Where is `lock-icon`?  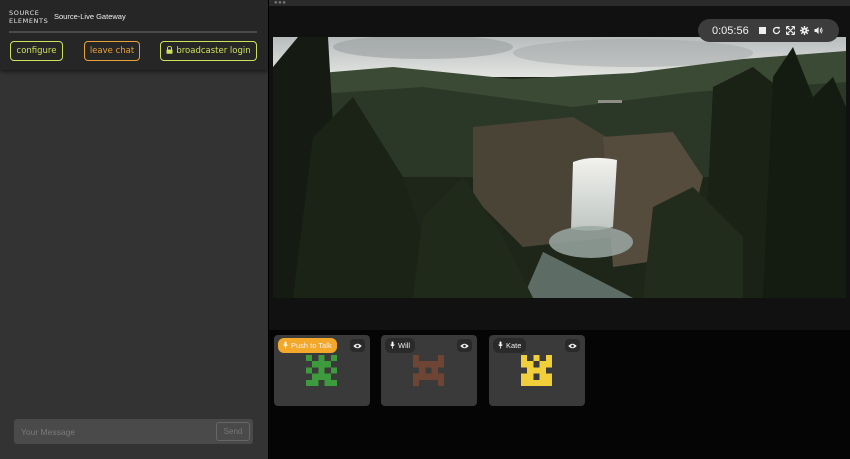
lock-icon is located at coordinates (169, 51).